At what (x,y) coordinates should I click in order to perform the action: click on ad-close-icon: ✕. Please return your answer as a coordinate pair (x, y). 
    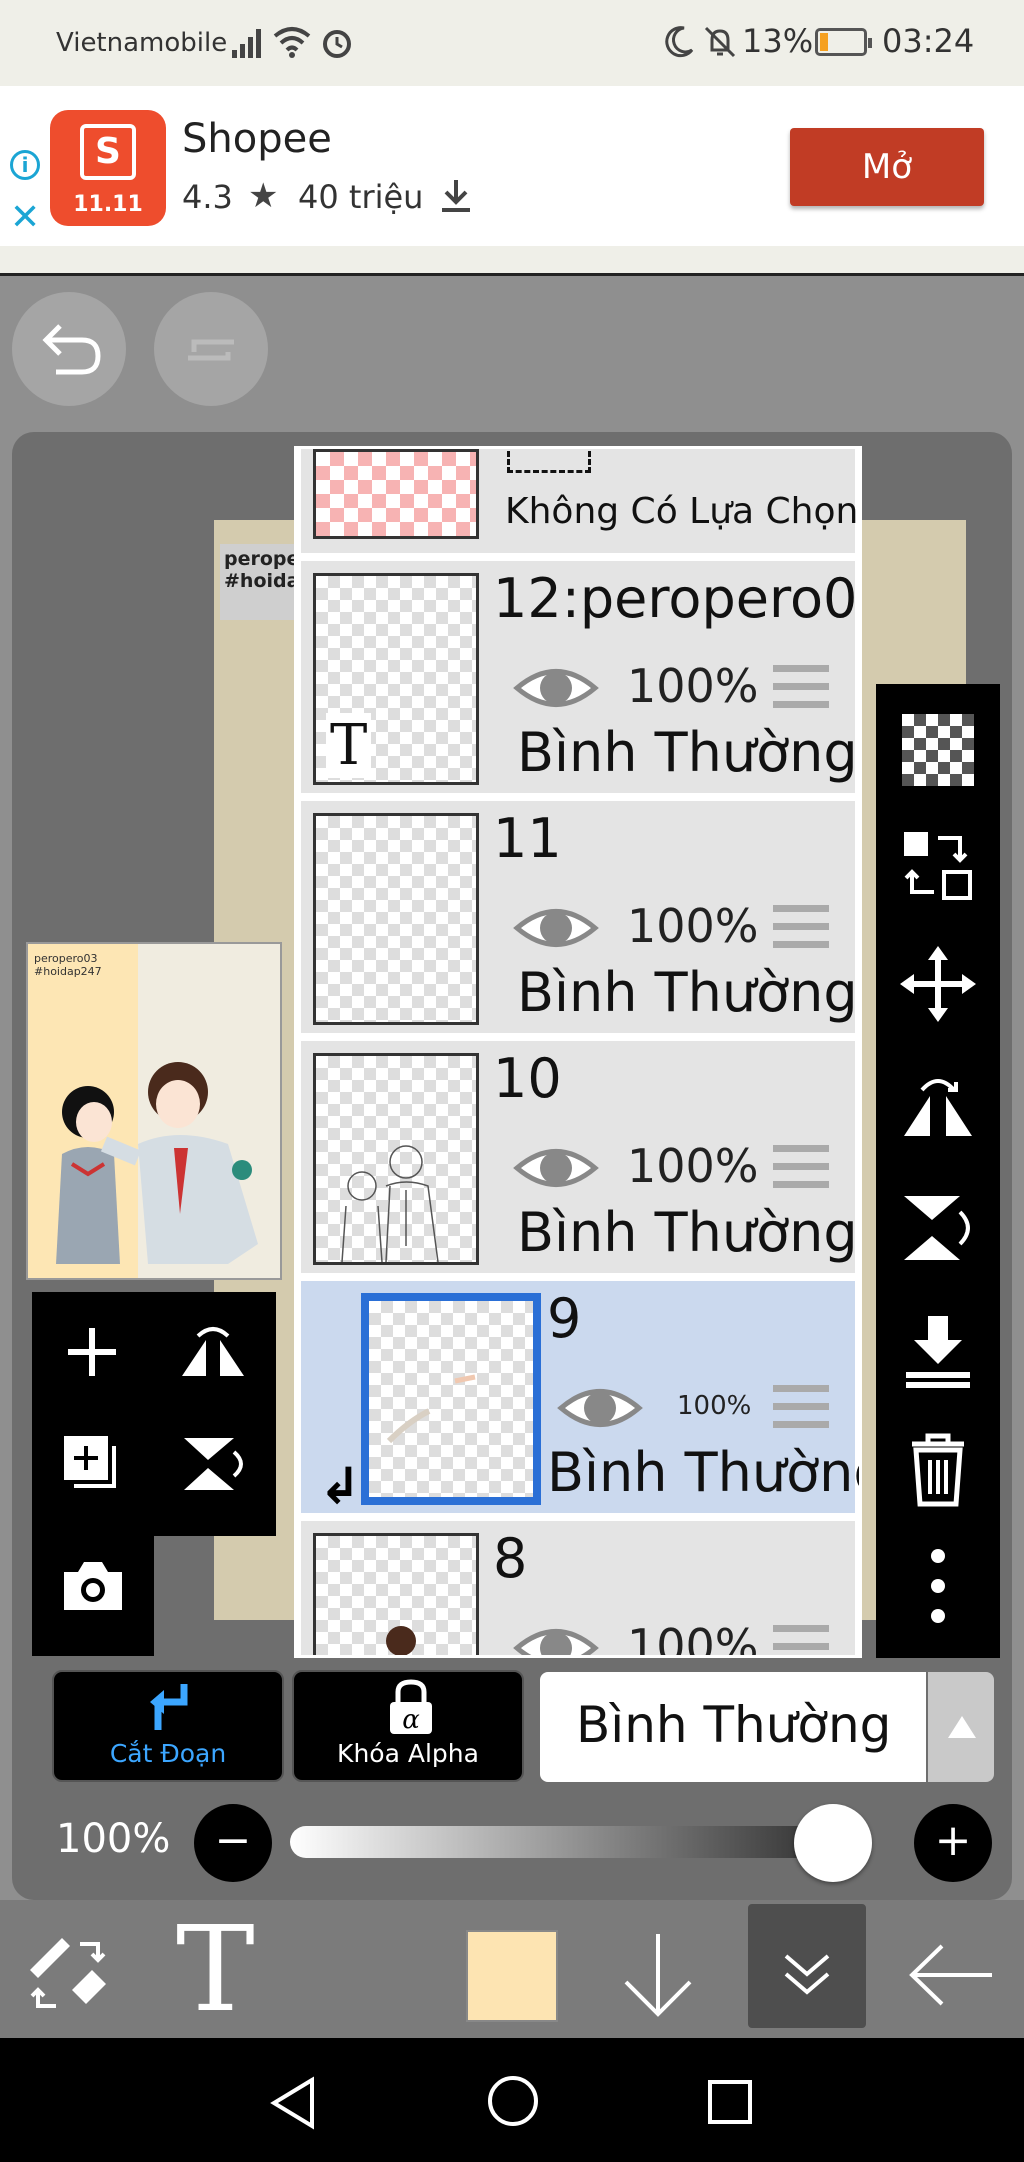
    Looking at the image, I should click on (25, 218).